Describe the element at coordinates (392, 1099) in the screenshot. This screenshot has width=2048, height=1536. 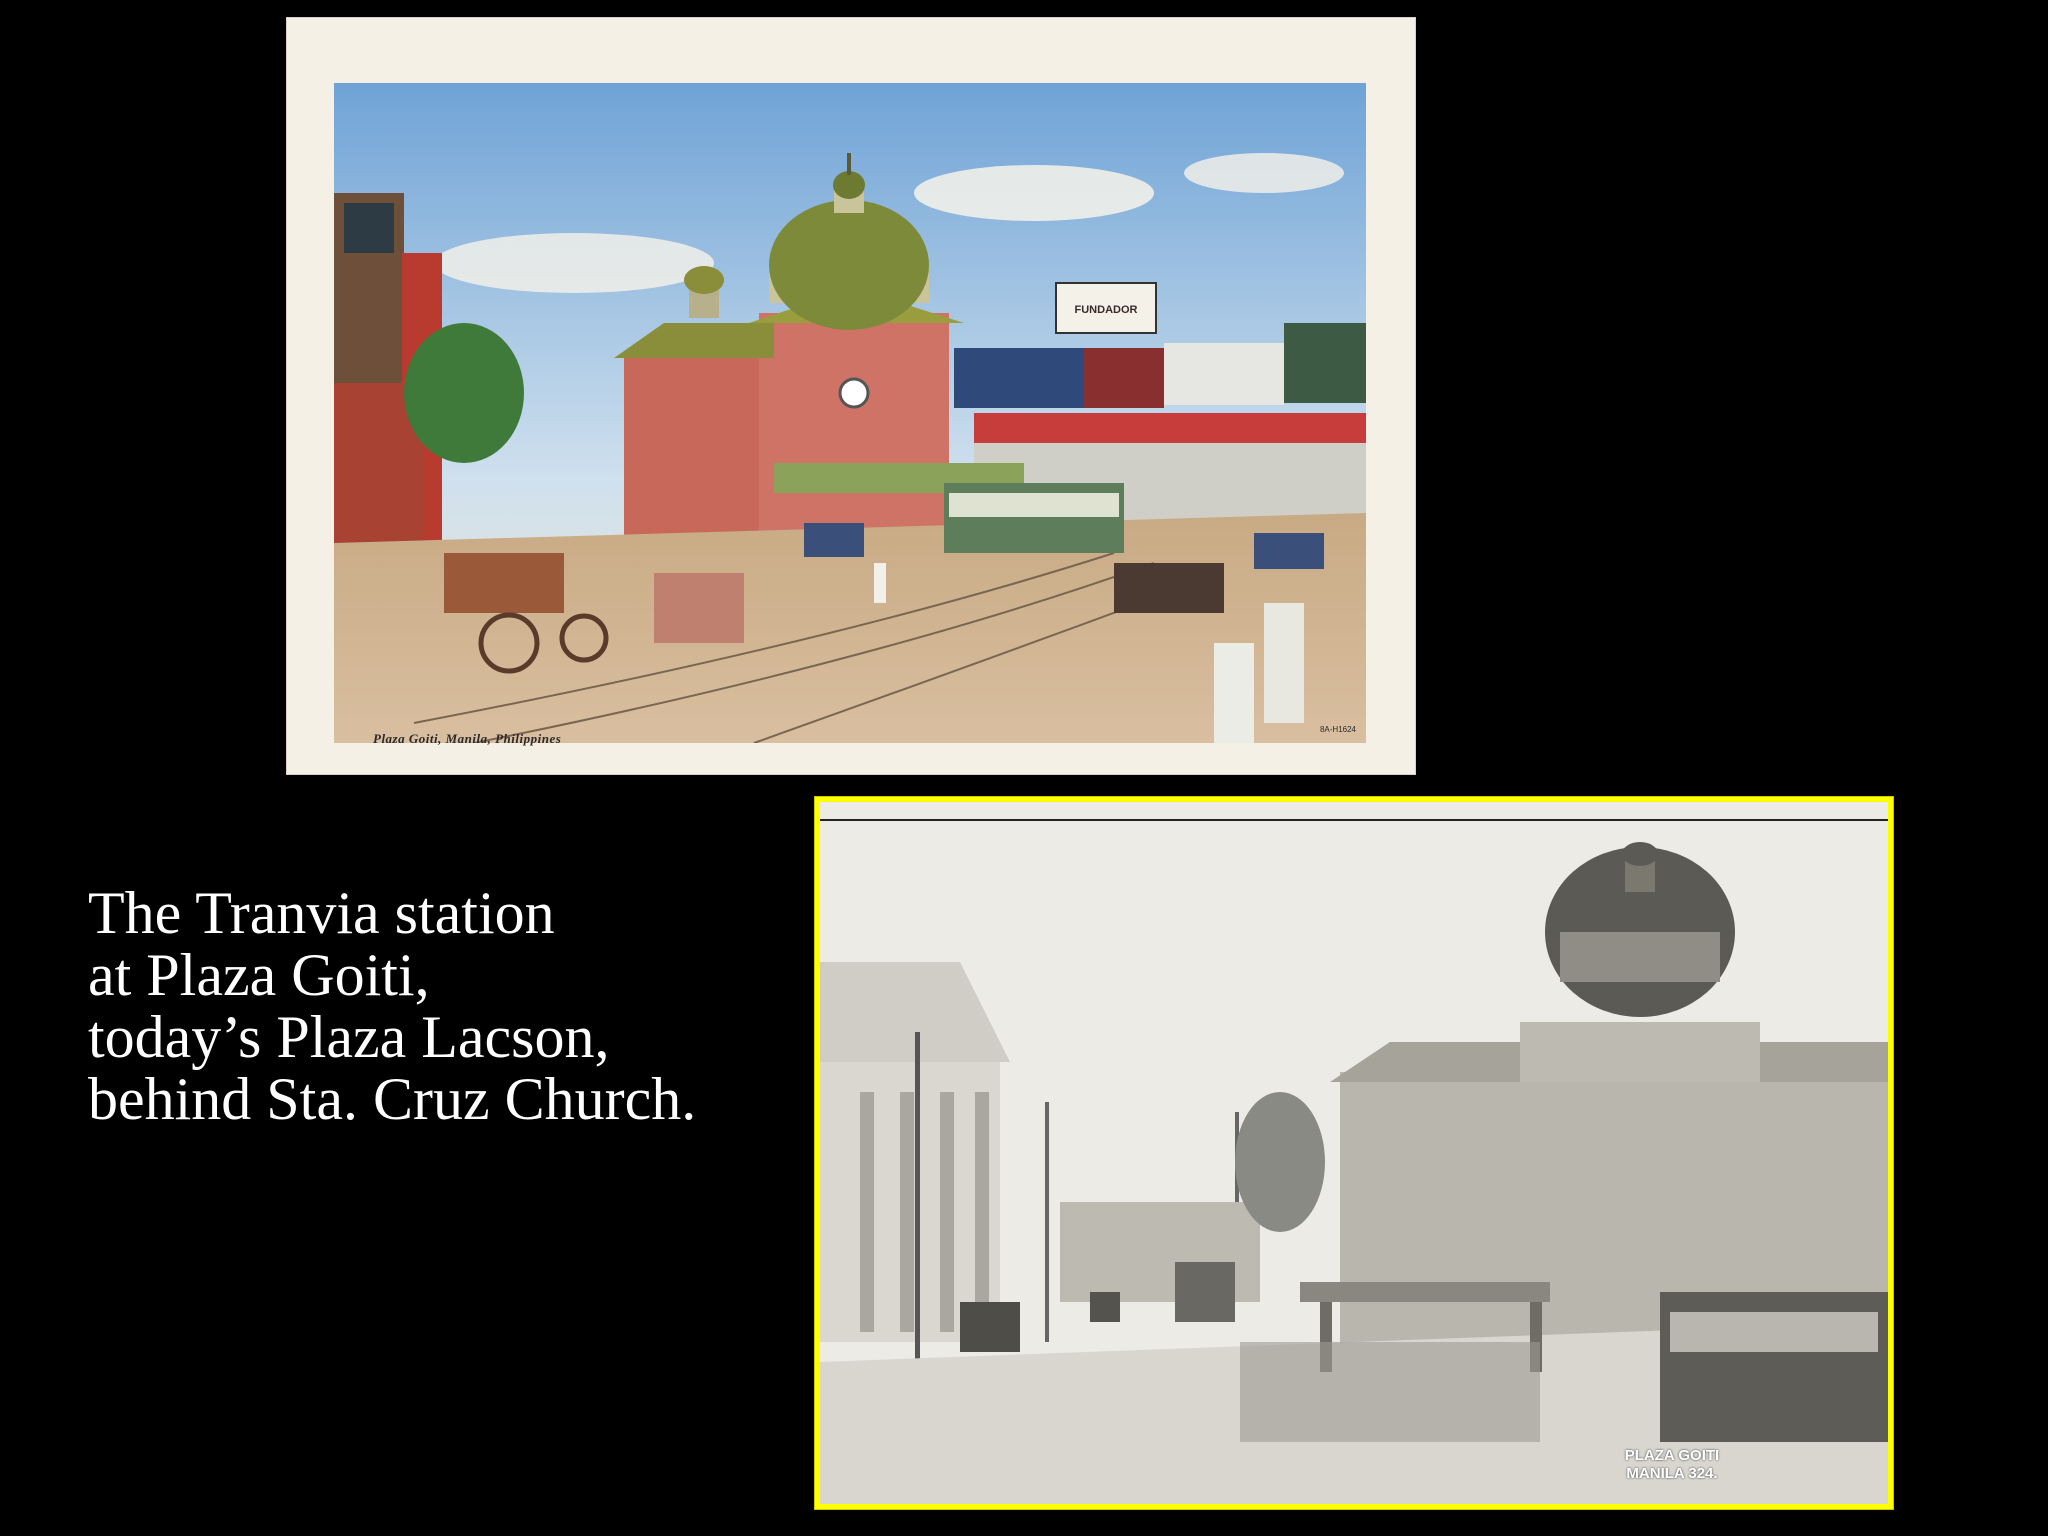
I see `caption-line-4: behind Sta. Cruz Church.` at that location.